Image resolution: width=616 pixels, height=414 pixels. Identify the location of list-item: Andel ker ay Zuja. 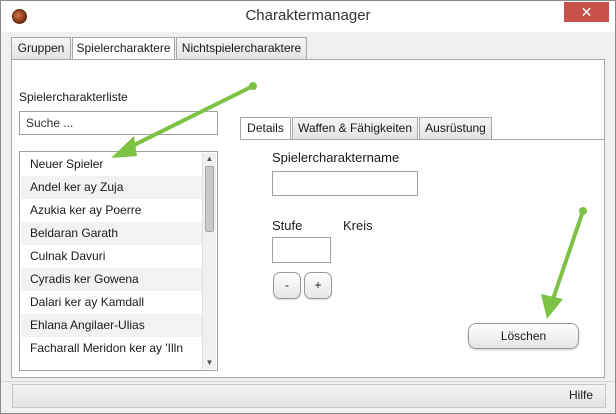
(111, 187).